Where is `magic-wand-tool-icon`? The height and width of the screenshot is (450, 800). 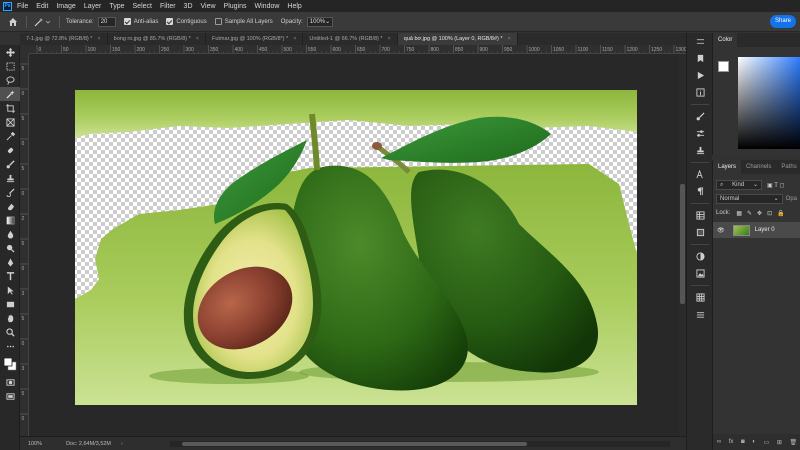
magic-wand-tool-icon is located at coordinates (10, 94).